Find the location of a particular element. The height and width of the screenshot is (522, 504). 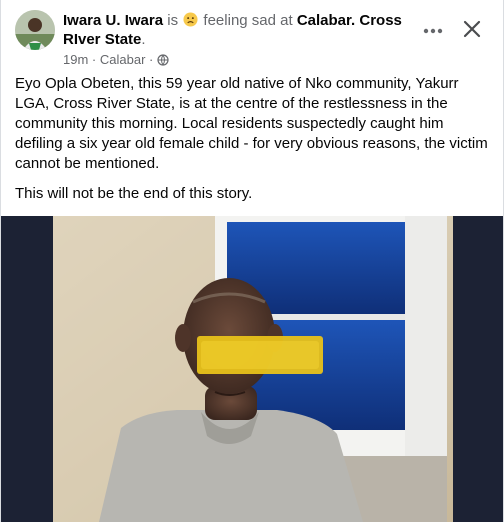

more-options-icon is located at coordinates (433, 30).